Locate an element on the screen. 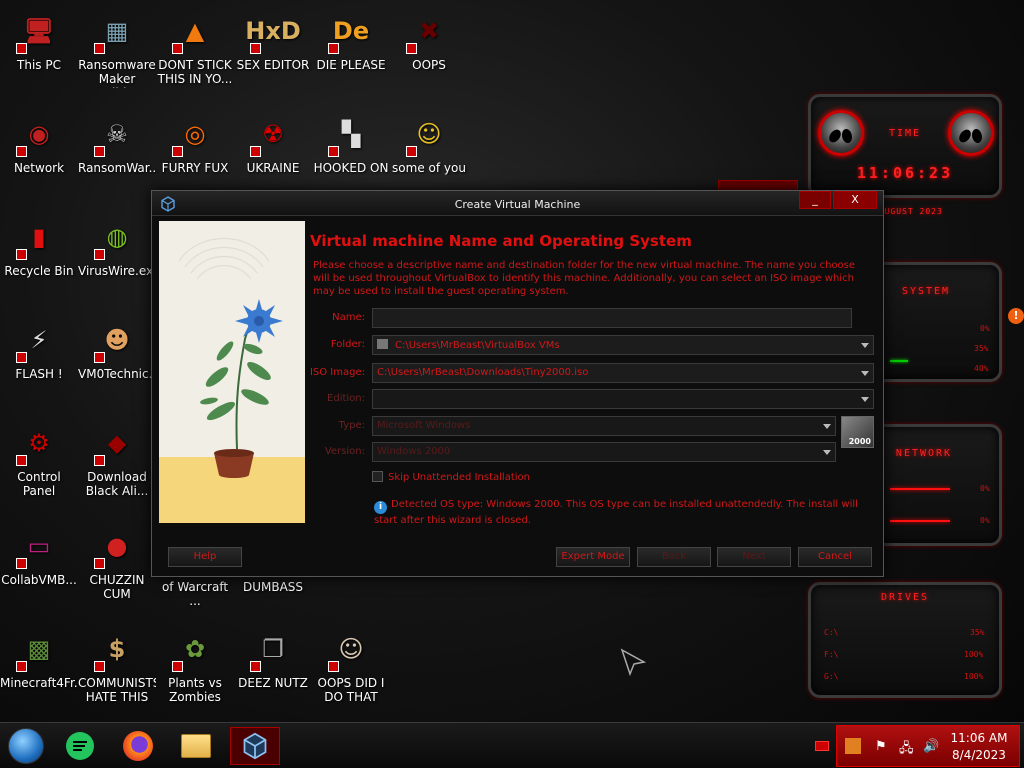 The width and height of the screenshot is (1024, 768). checkbox-box is located at coordinates (377, 476).